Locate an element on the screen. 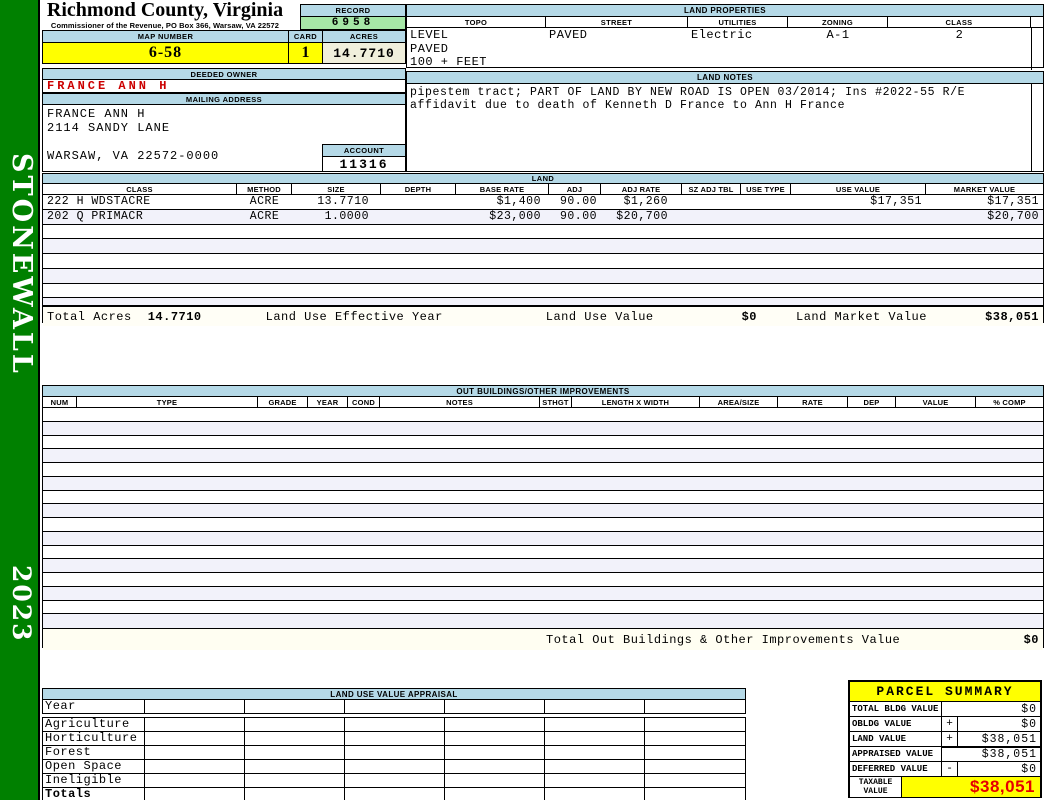 The height and width of the screenshot is (800, 1050). land-use-value-label: Land Use Value is located at coordinates (599, 316).